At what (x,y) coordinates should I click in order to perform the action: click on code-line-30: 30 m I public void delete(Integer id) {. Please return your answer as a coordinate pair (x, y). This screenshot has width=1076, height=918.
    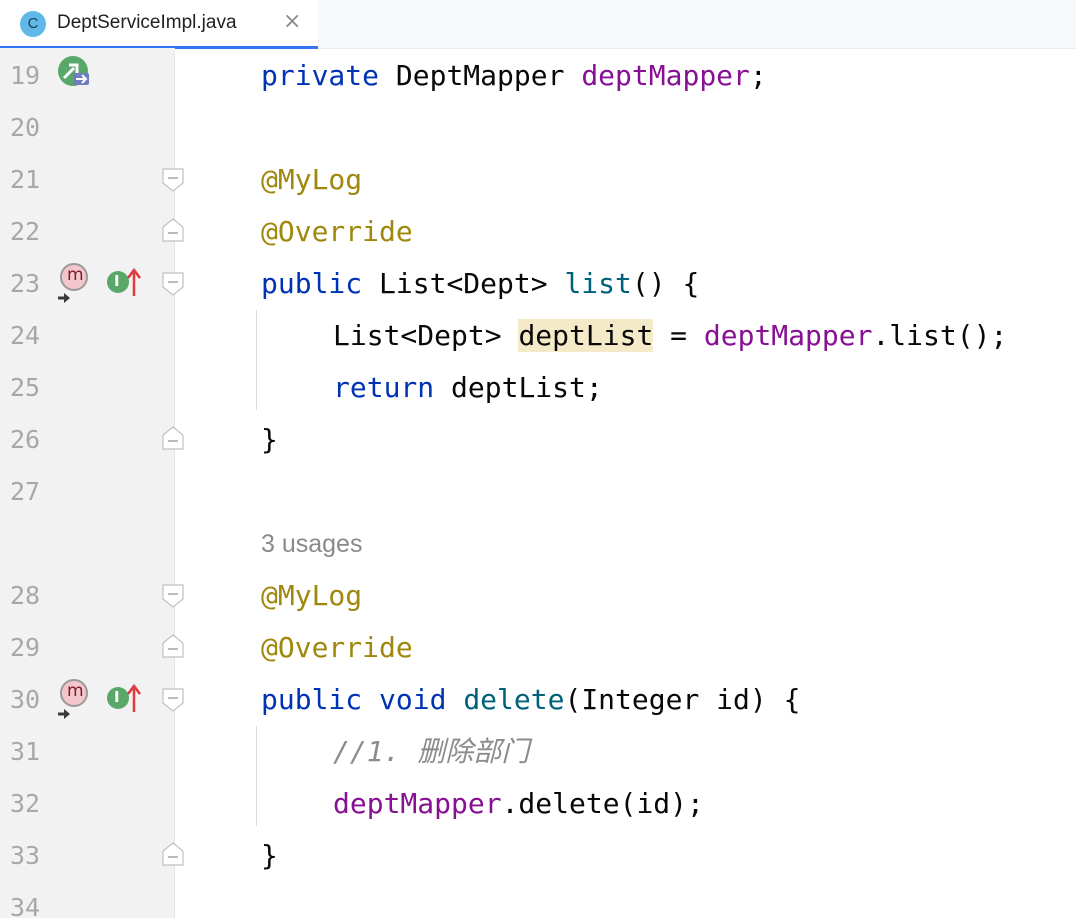
    Looking at the image, I should click on (538, 700).